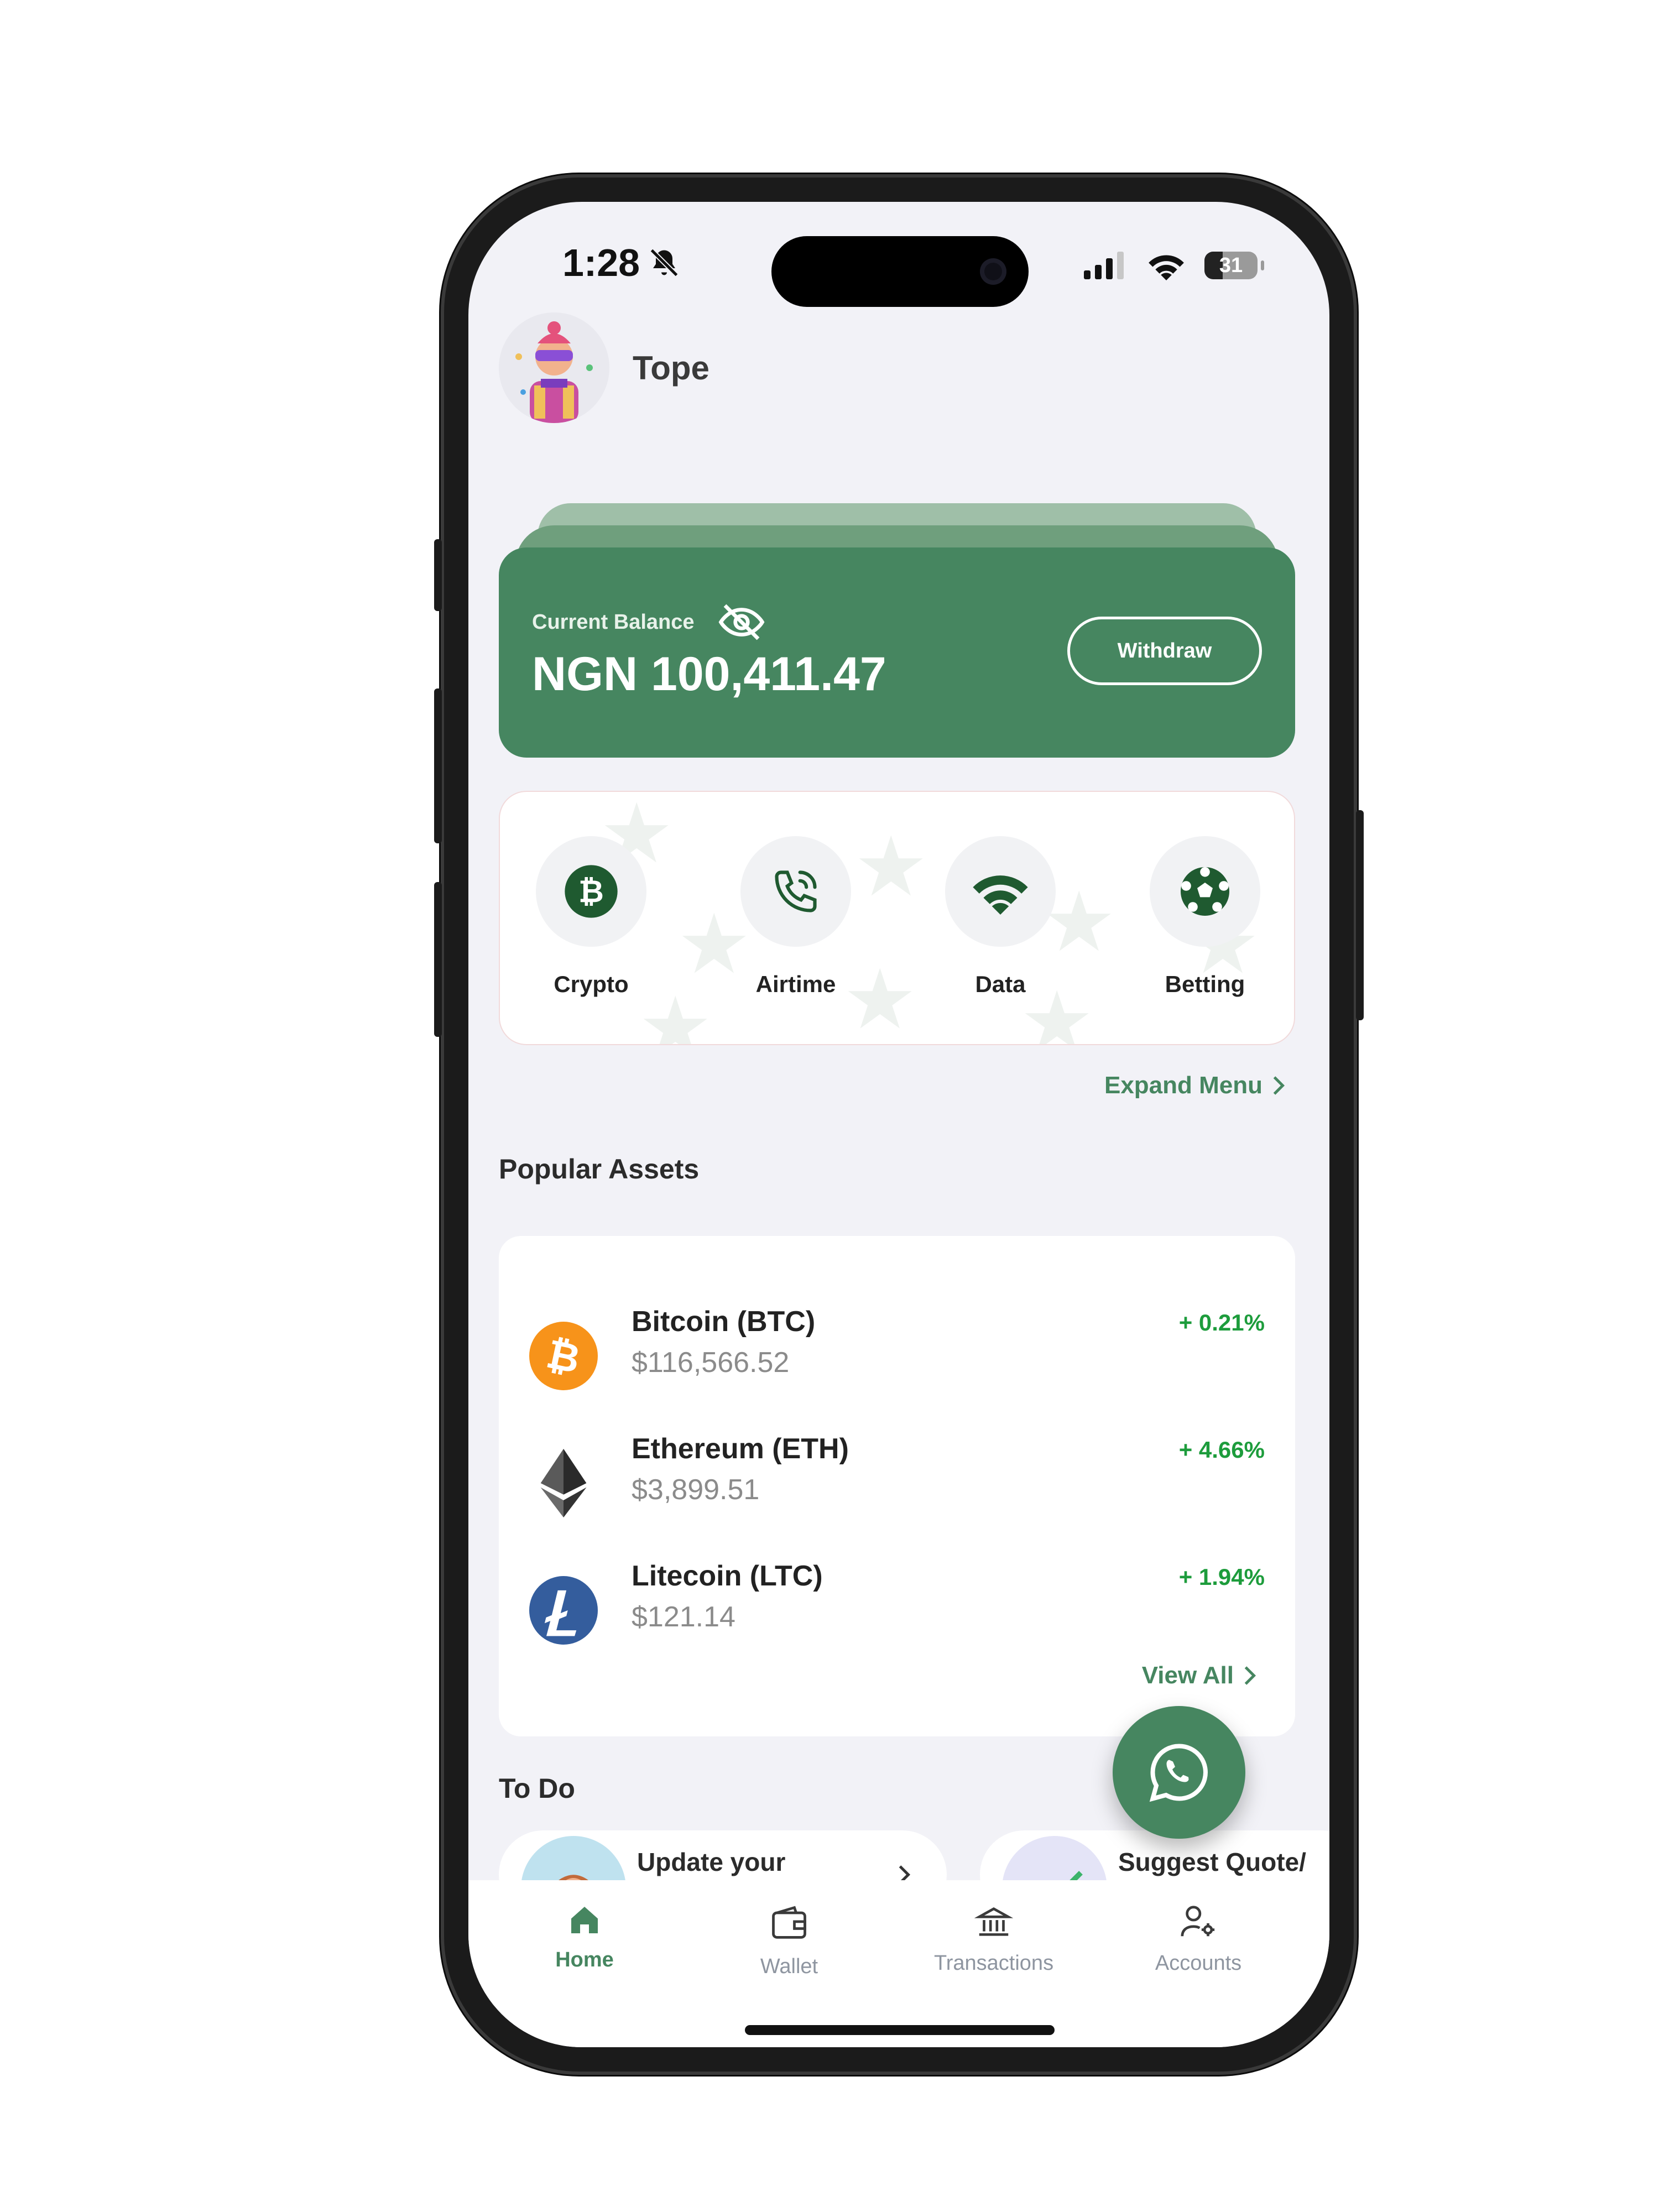 The image size is (1659, 2212). Describe the element at coordinates (1212, 1862) in the screenshot. I see `todo-text: Suggest Quote/` at that location.